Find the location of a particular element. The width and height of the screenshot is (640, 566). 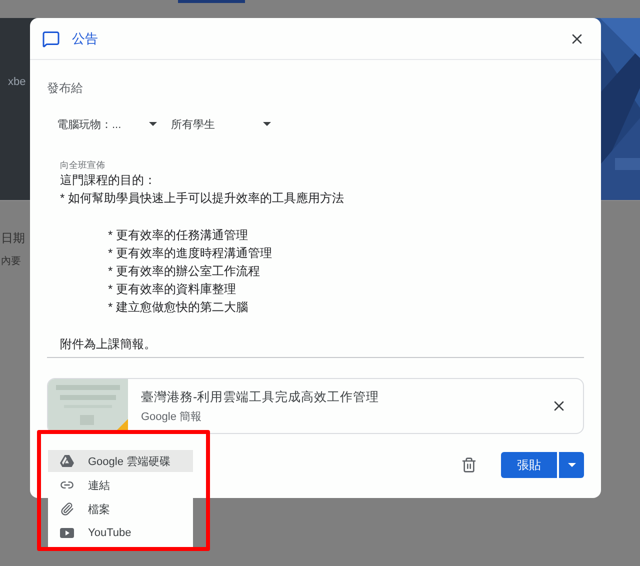

menu-item: Google 雲端硬碟 is located at coordinates (120, 461).